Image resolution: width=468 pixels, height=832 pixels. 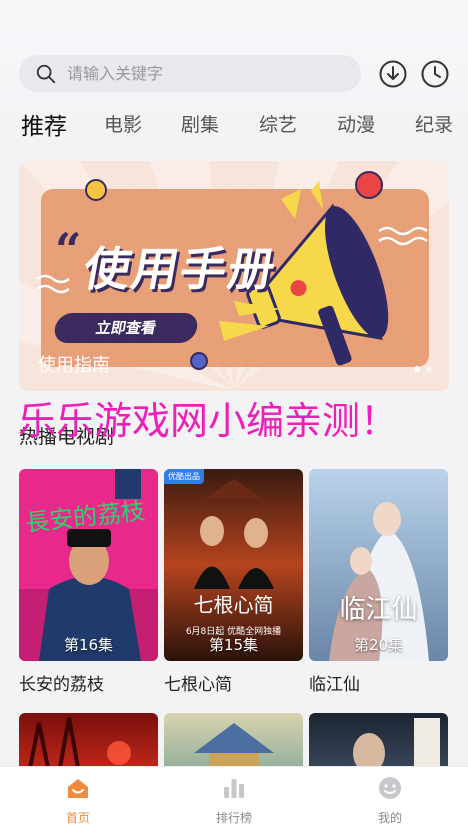 What do you see at coordinates (78, 788) in the screenshot?
I see `home-icon` at bounding box center [78, 788].